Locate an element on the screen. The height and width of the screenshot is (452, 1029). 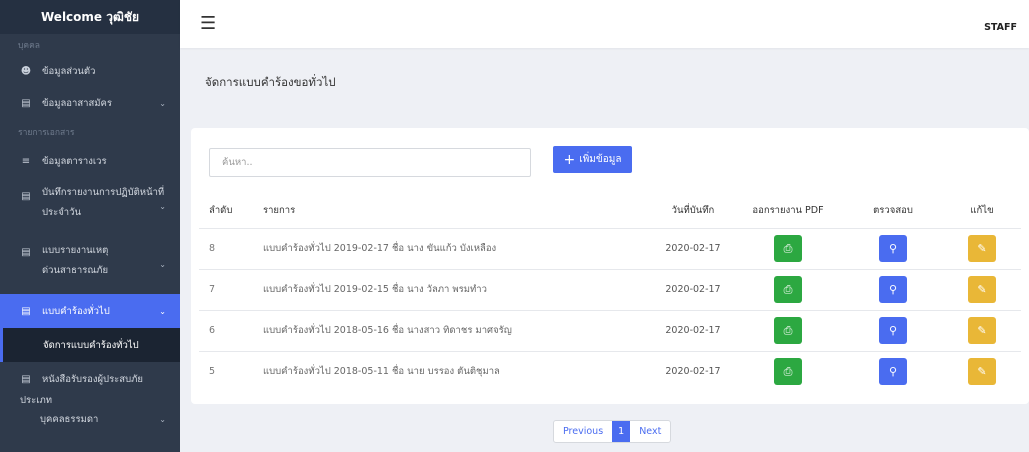
plus-icon: + is located at coordinates (569, 159).